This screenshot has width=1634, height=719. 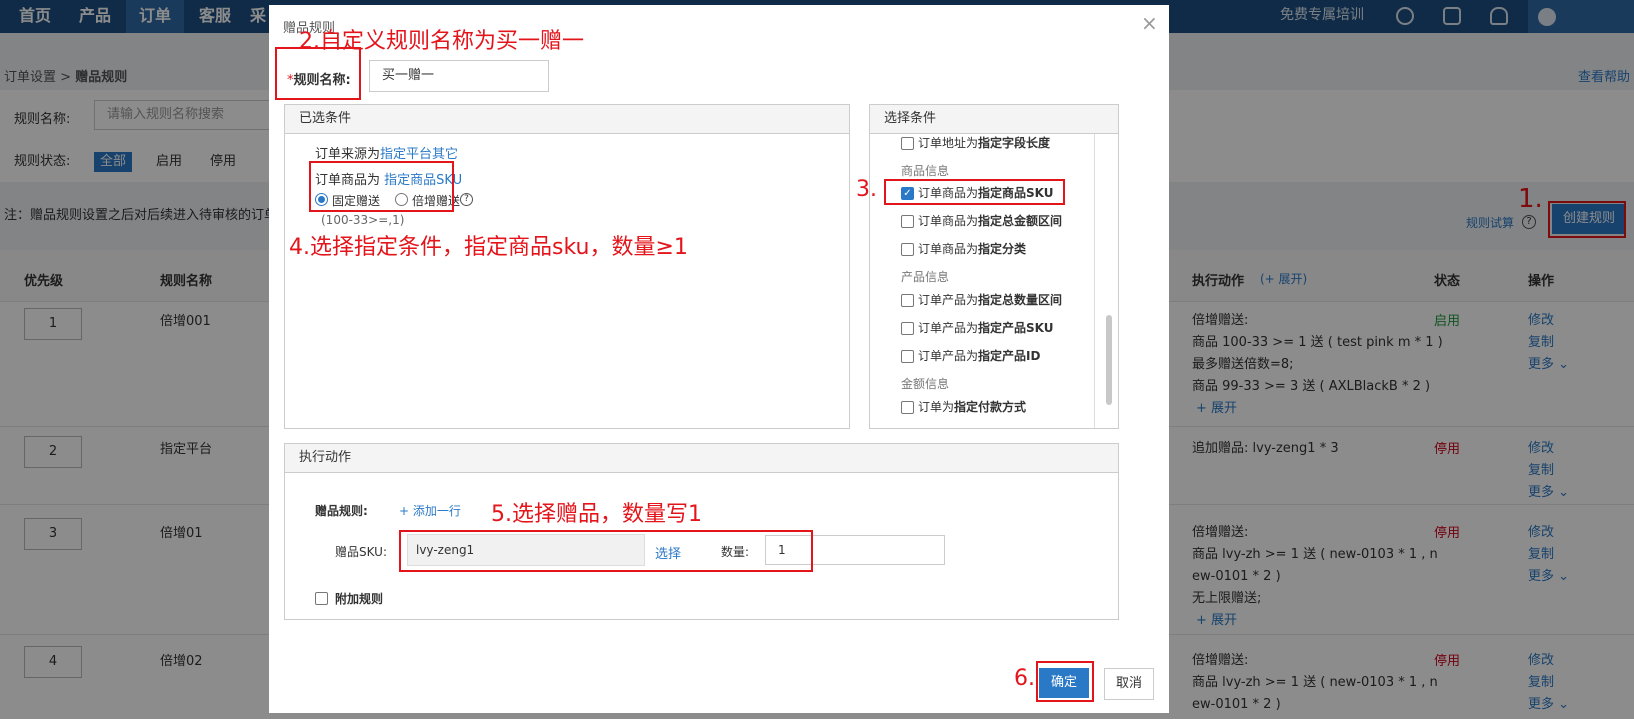 What do you see at coordinates (596, 514) in the screenshot?
I see `annotation-5: 5.选择赠品，数量写1` at bounding box center [596, 514].